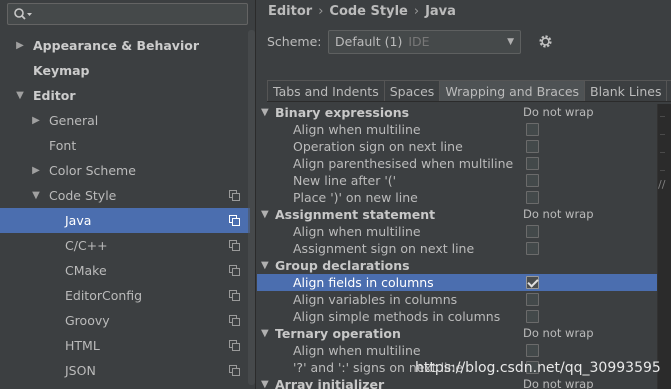 The width and height of the screenshot is (671, 389). What do you see at coordinates (294, 41) in the screenshot?
I see `scheme-label: Scheme:` at bounding box center [294, 41].